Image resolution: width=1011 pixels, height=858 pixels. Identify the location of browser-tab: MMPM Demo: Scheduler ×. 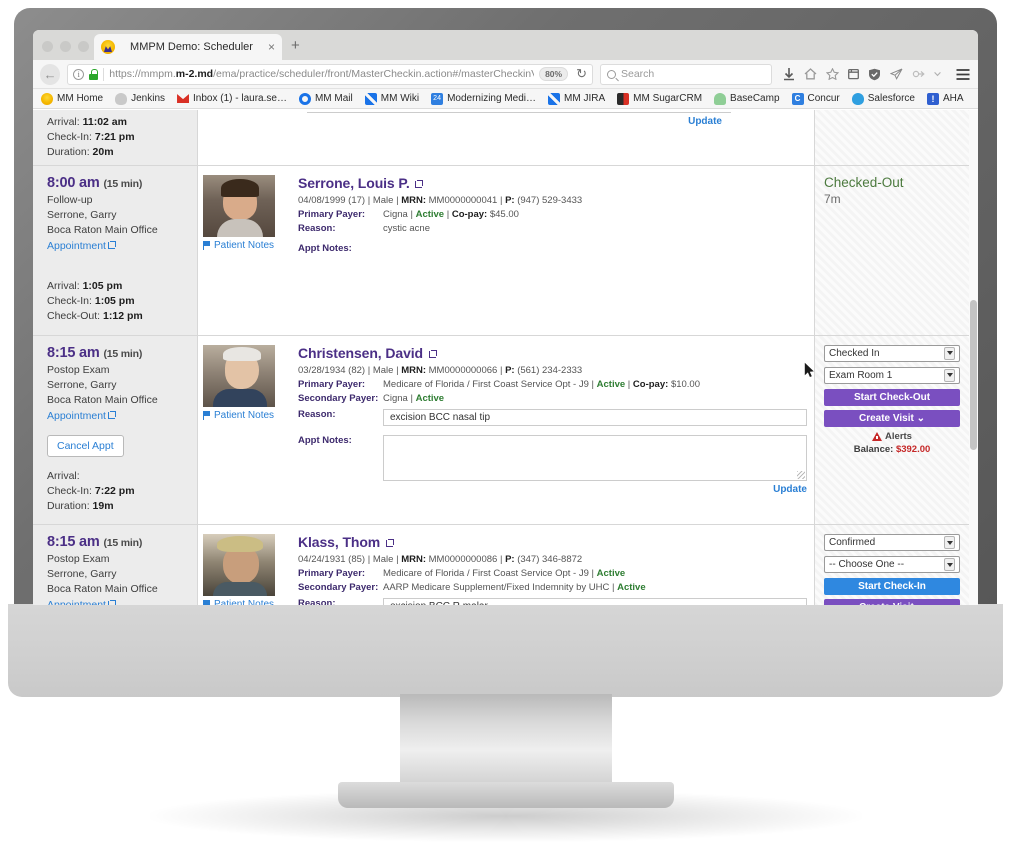
(188, 47).